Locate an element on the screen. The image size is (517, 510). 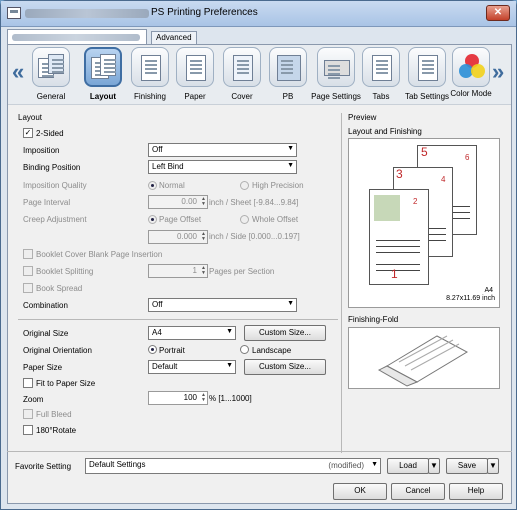
tab-strip: Advanced is located at coordinates (259, 37).